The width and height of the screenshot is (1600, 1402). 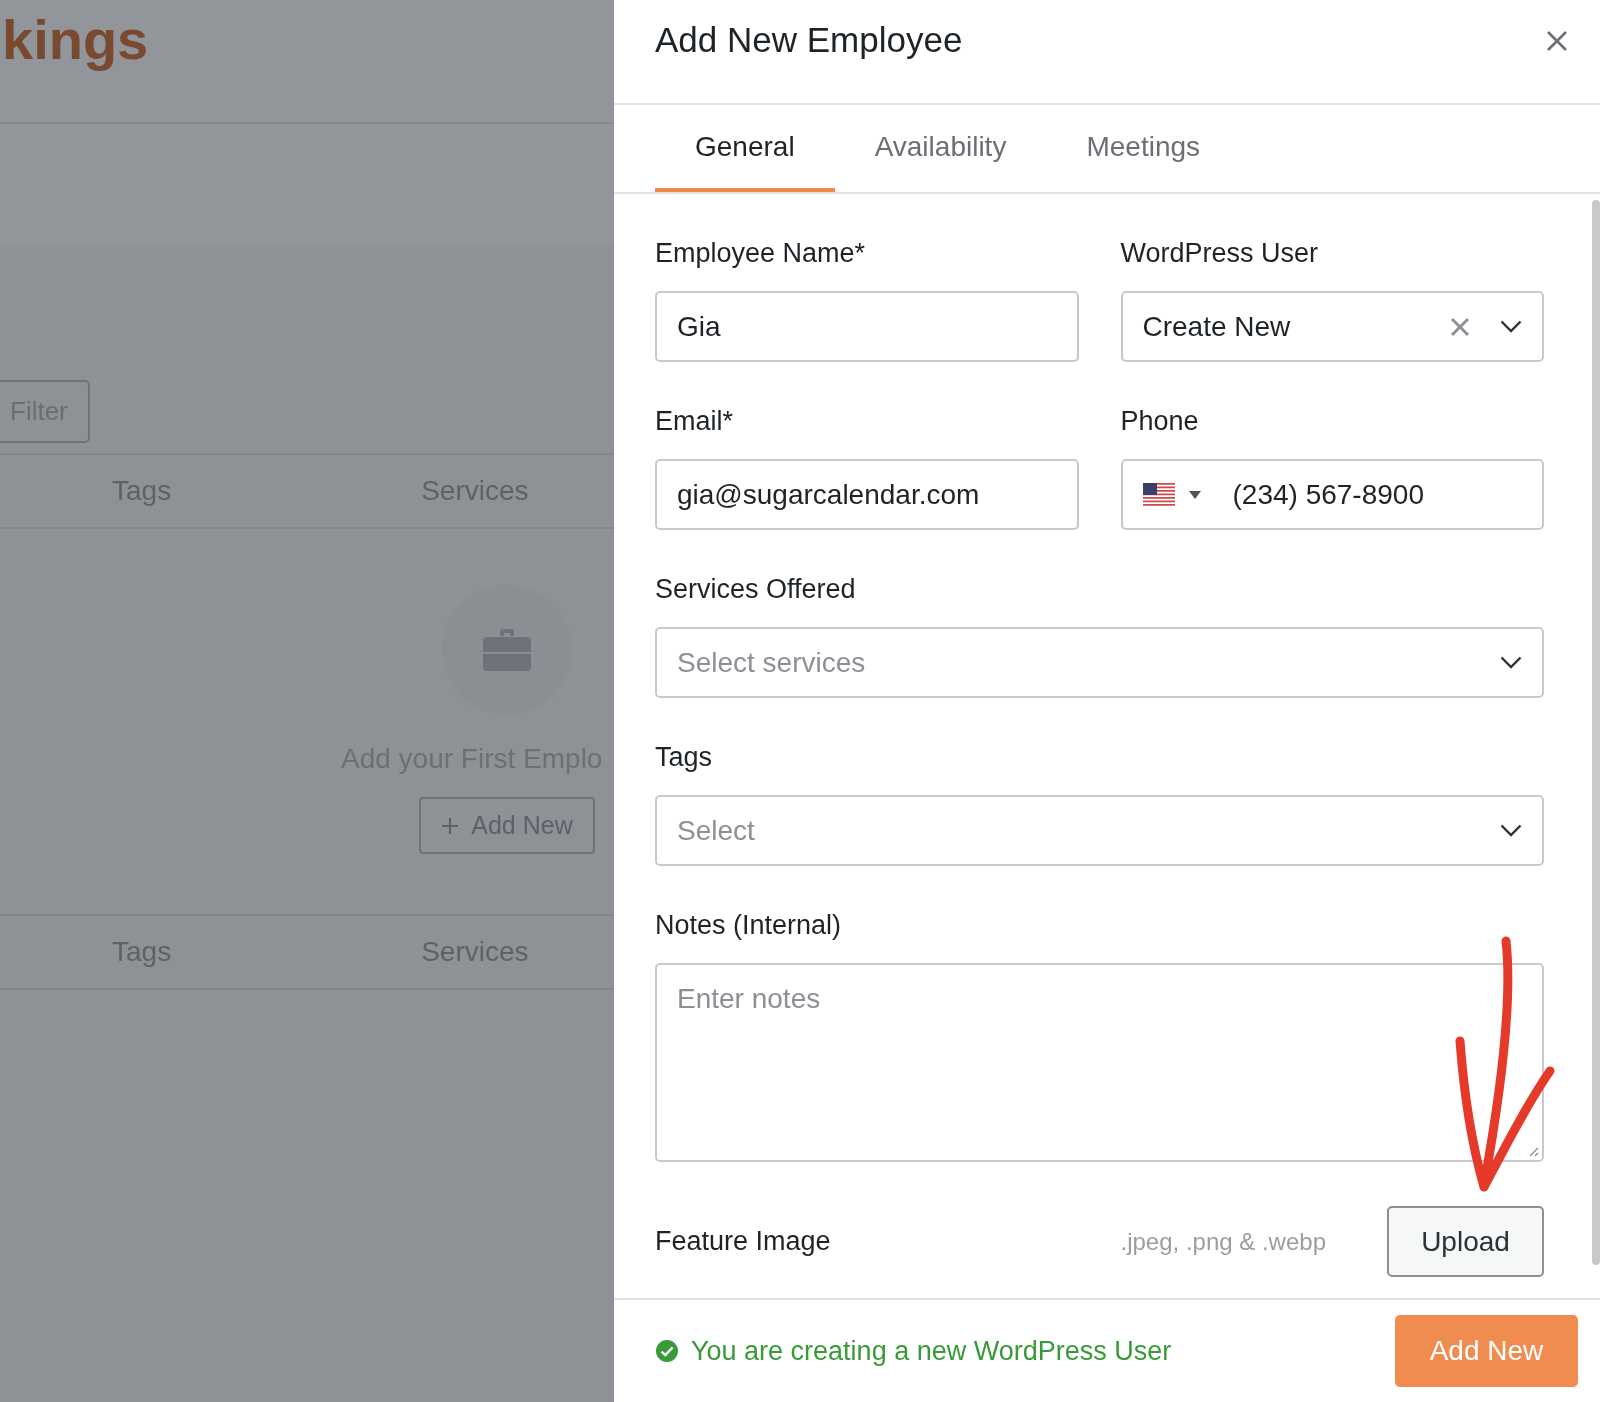 I want to click on logo-text: kings, so click(x=75, y=40).